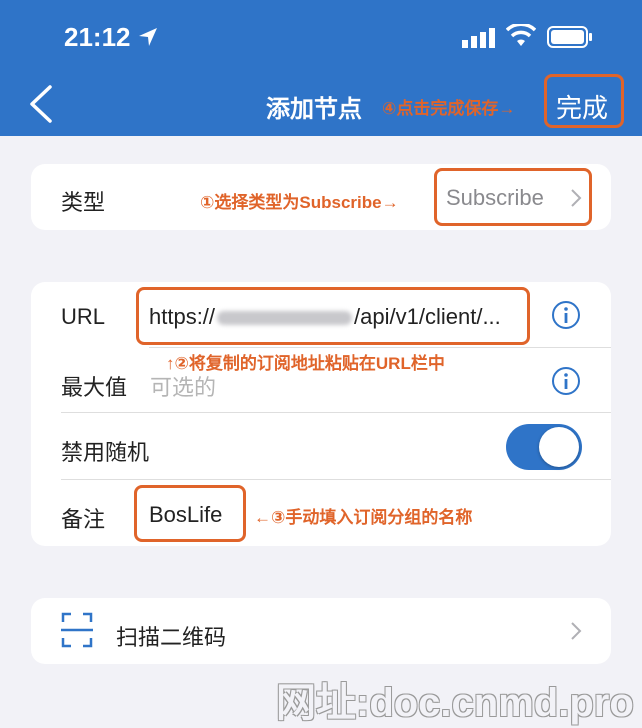  What do you see at coordinates (182, 316) in the screenshot?
I see `url-prefix: https://` at bounding box center [182, 316].